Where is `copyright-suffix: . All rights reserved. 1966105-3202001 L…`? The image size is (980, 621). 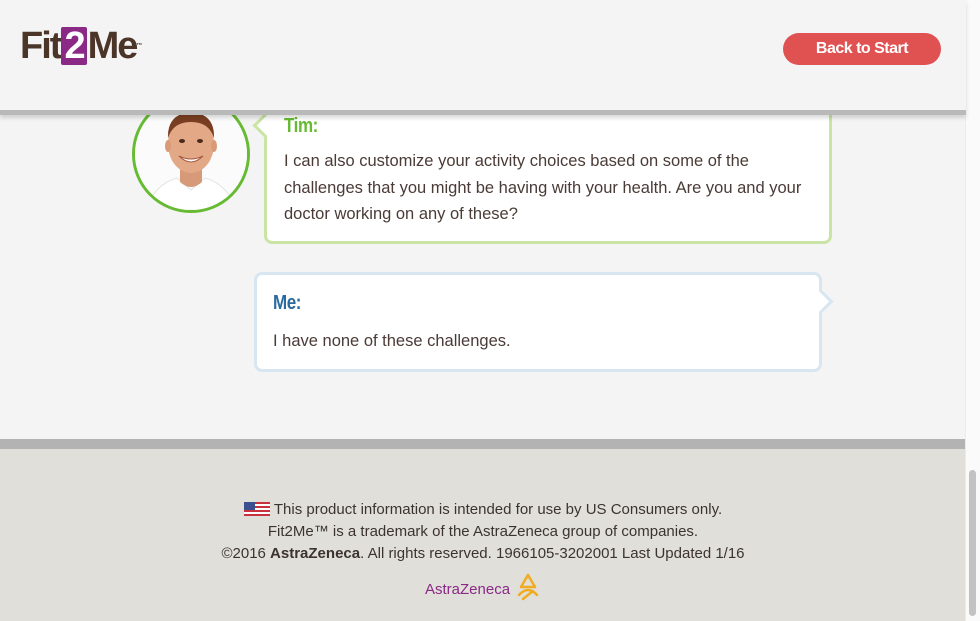 copyright-suffix: . All rights reserved. 1966105-3202001 L… is located at coordinates (552, 553).